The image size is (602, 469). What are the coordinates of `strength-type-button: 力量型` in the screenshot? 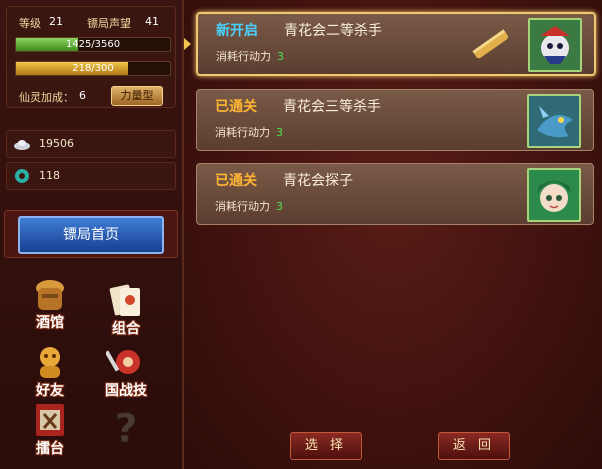 It's located at (137, 96).